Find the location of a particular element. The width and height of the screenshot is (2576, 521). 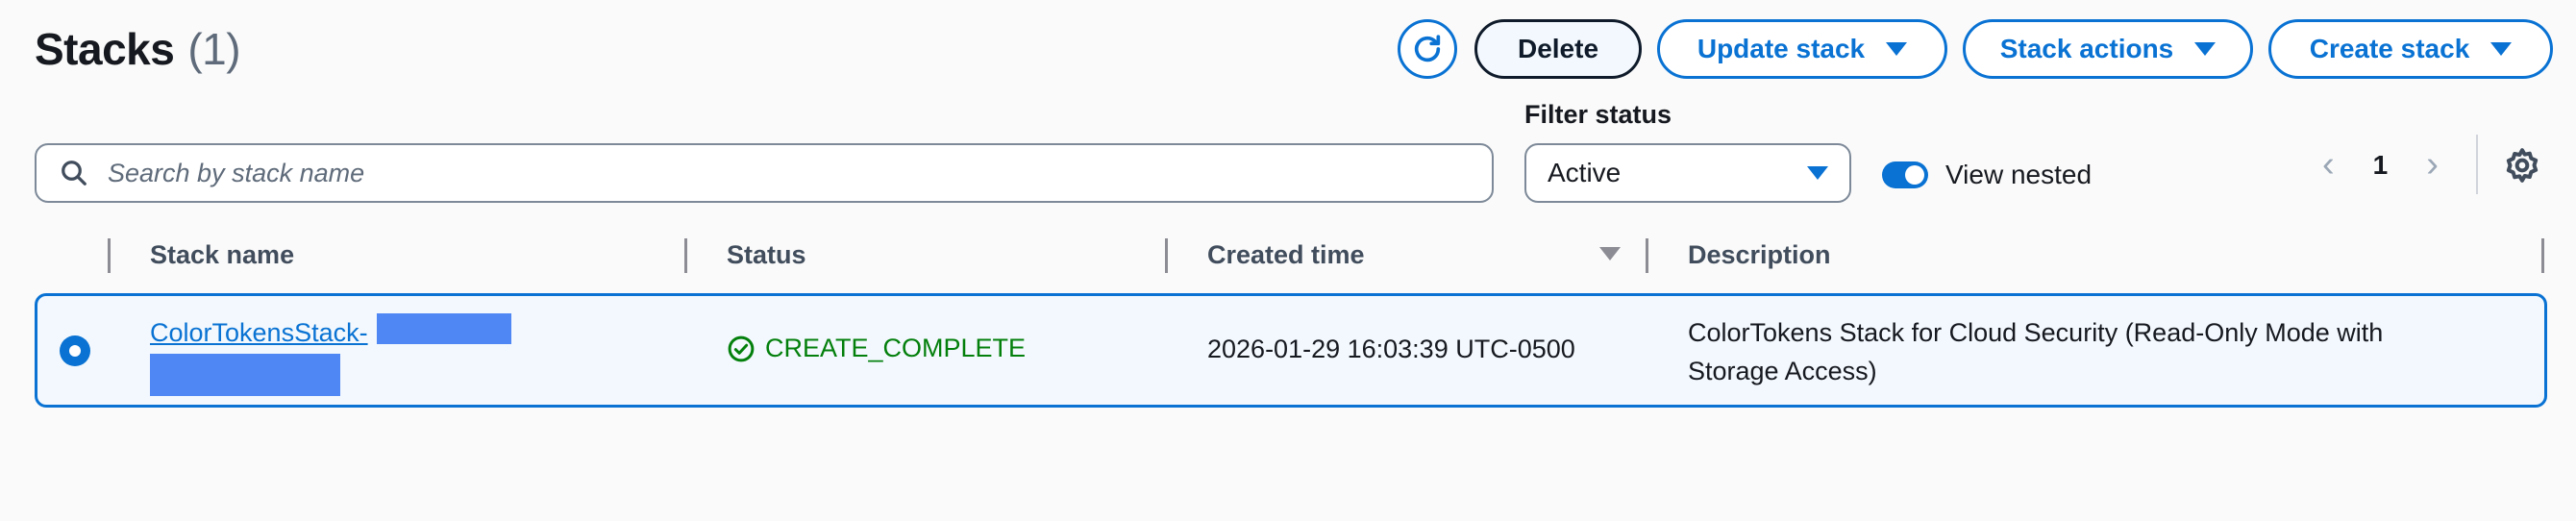

stack-count: (1) is located at coordinates (214, 49).